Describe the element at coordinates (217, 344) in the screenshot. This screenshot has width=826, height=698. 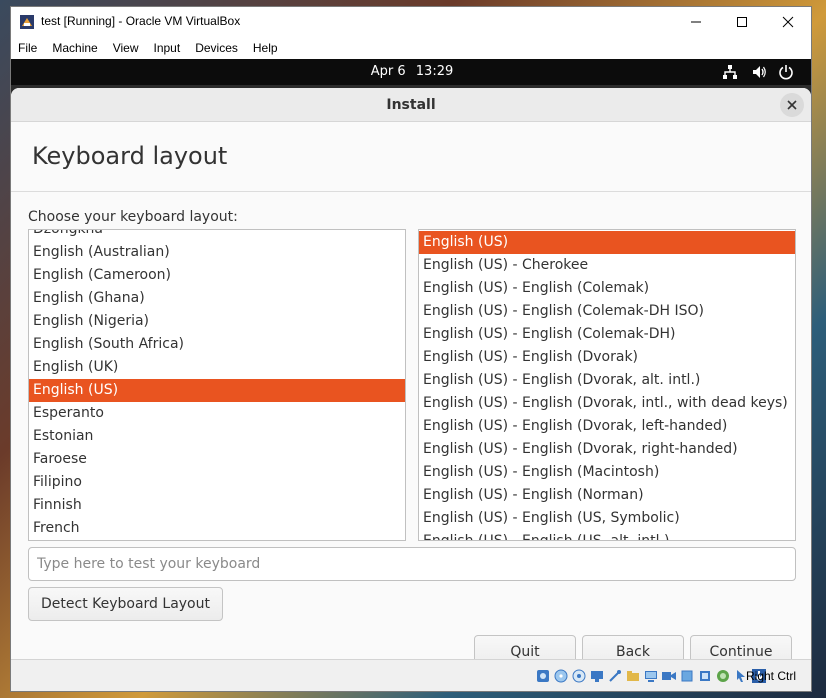
I see `layout-list-item: English (South Africa)` at that location.